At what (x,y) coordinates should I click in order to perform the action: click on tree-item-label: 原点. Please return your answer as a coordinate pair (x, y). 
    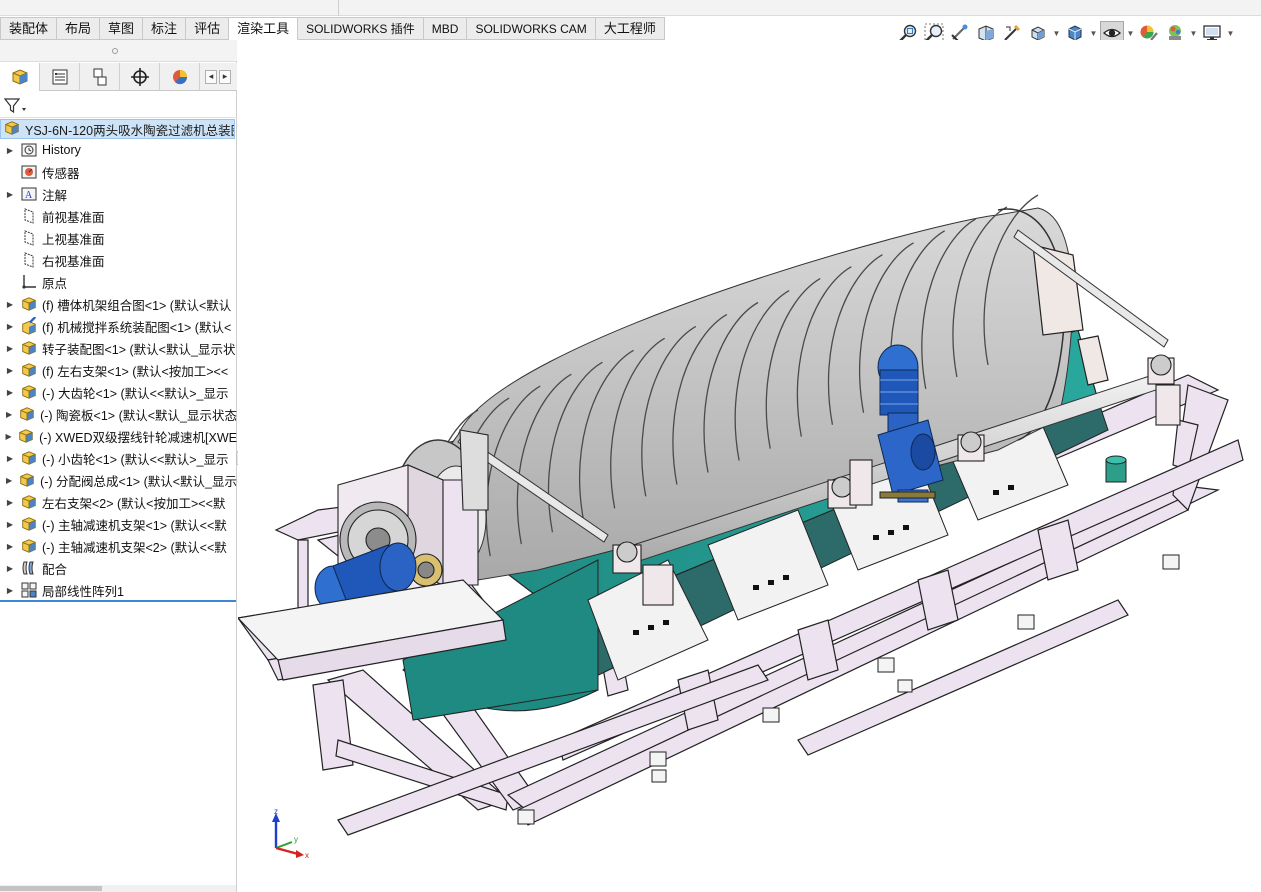
    Looking at the image, I should click on (55, 283).